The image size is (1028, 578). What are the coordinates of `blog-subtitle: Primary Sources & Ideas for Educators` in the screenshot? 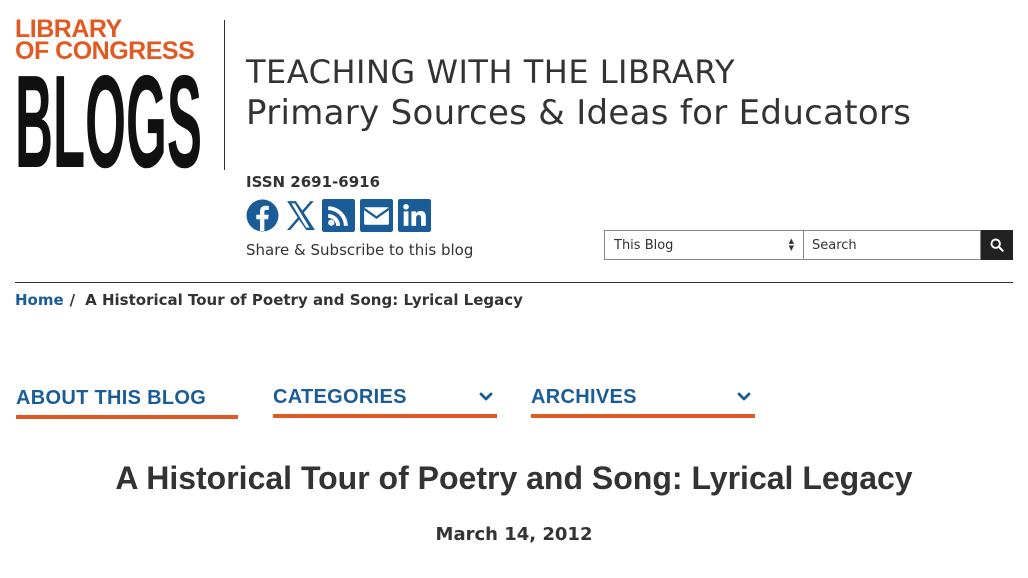 It's located at (579, 113).